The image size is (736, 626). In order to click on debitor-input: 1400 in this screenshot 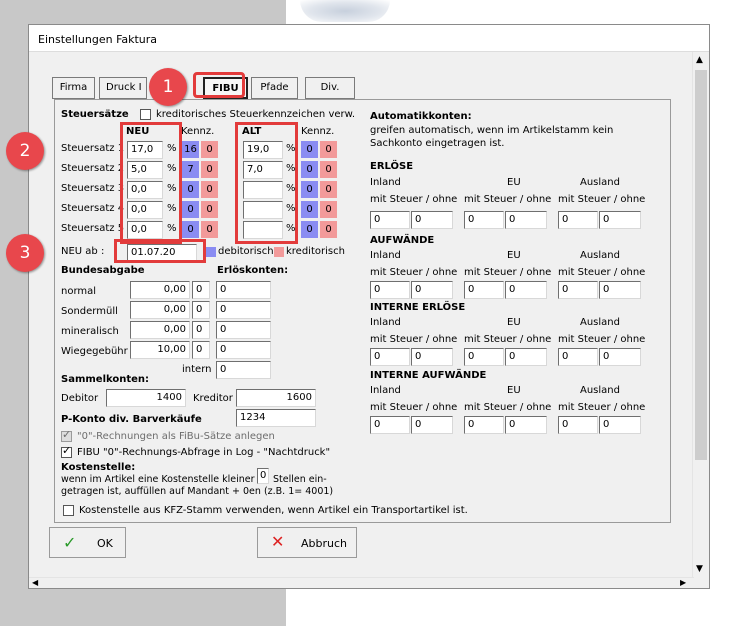, I will do `click(146, 398)`.